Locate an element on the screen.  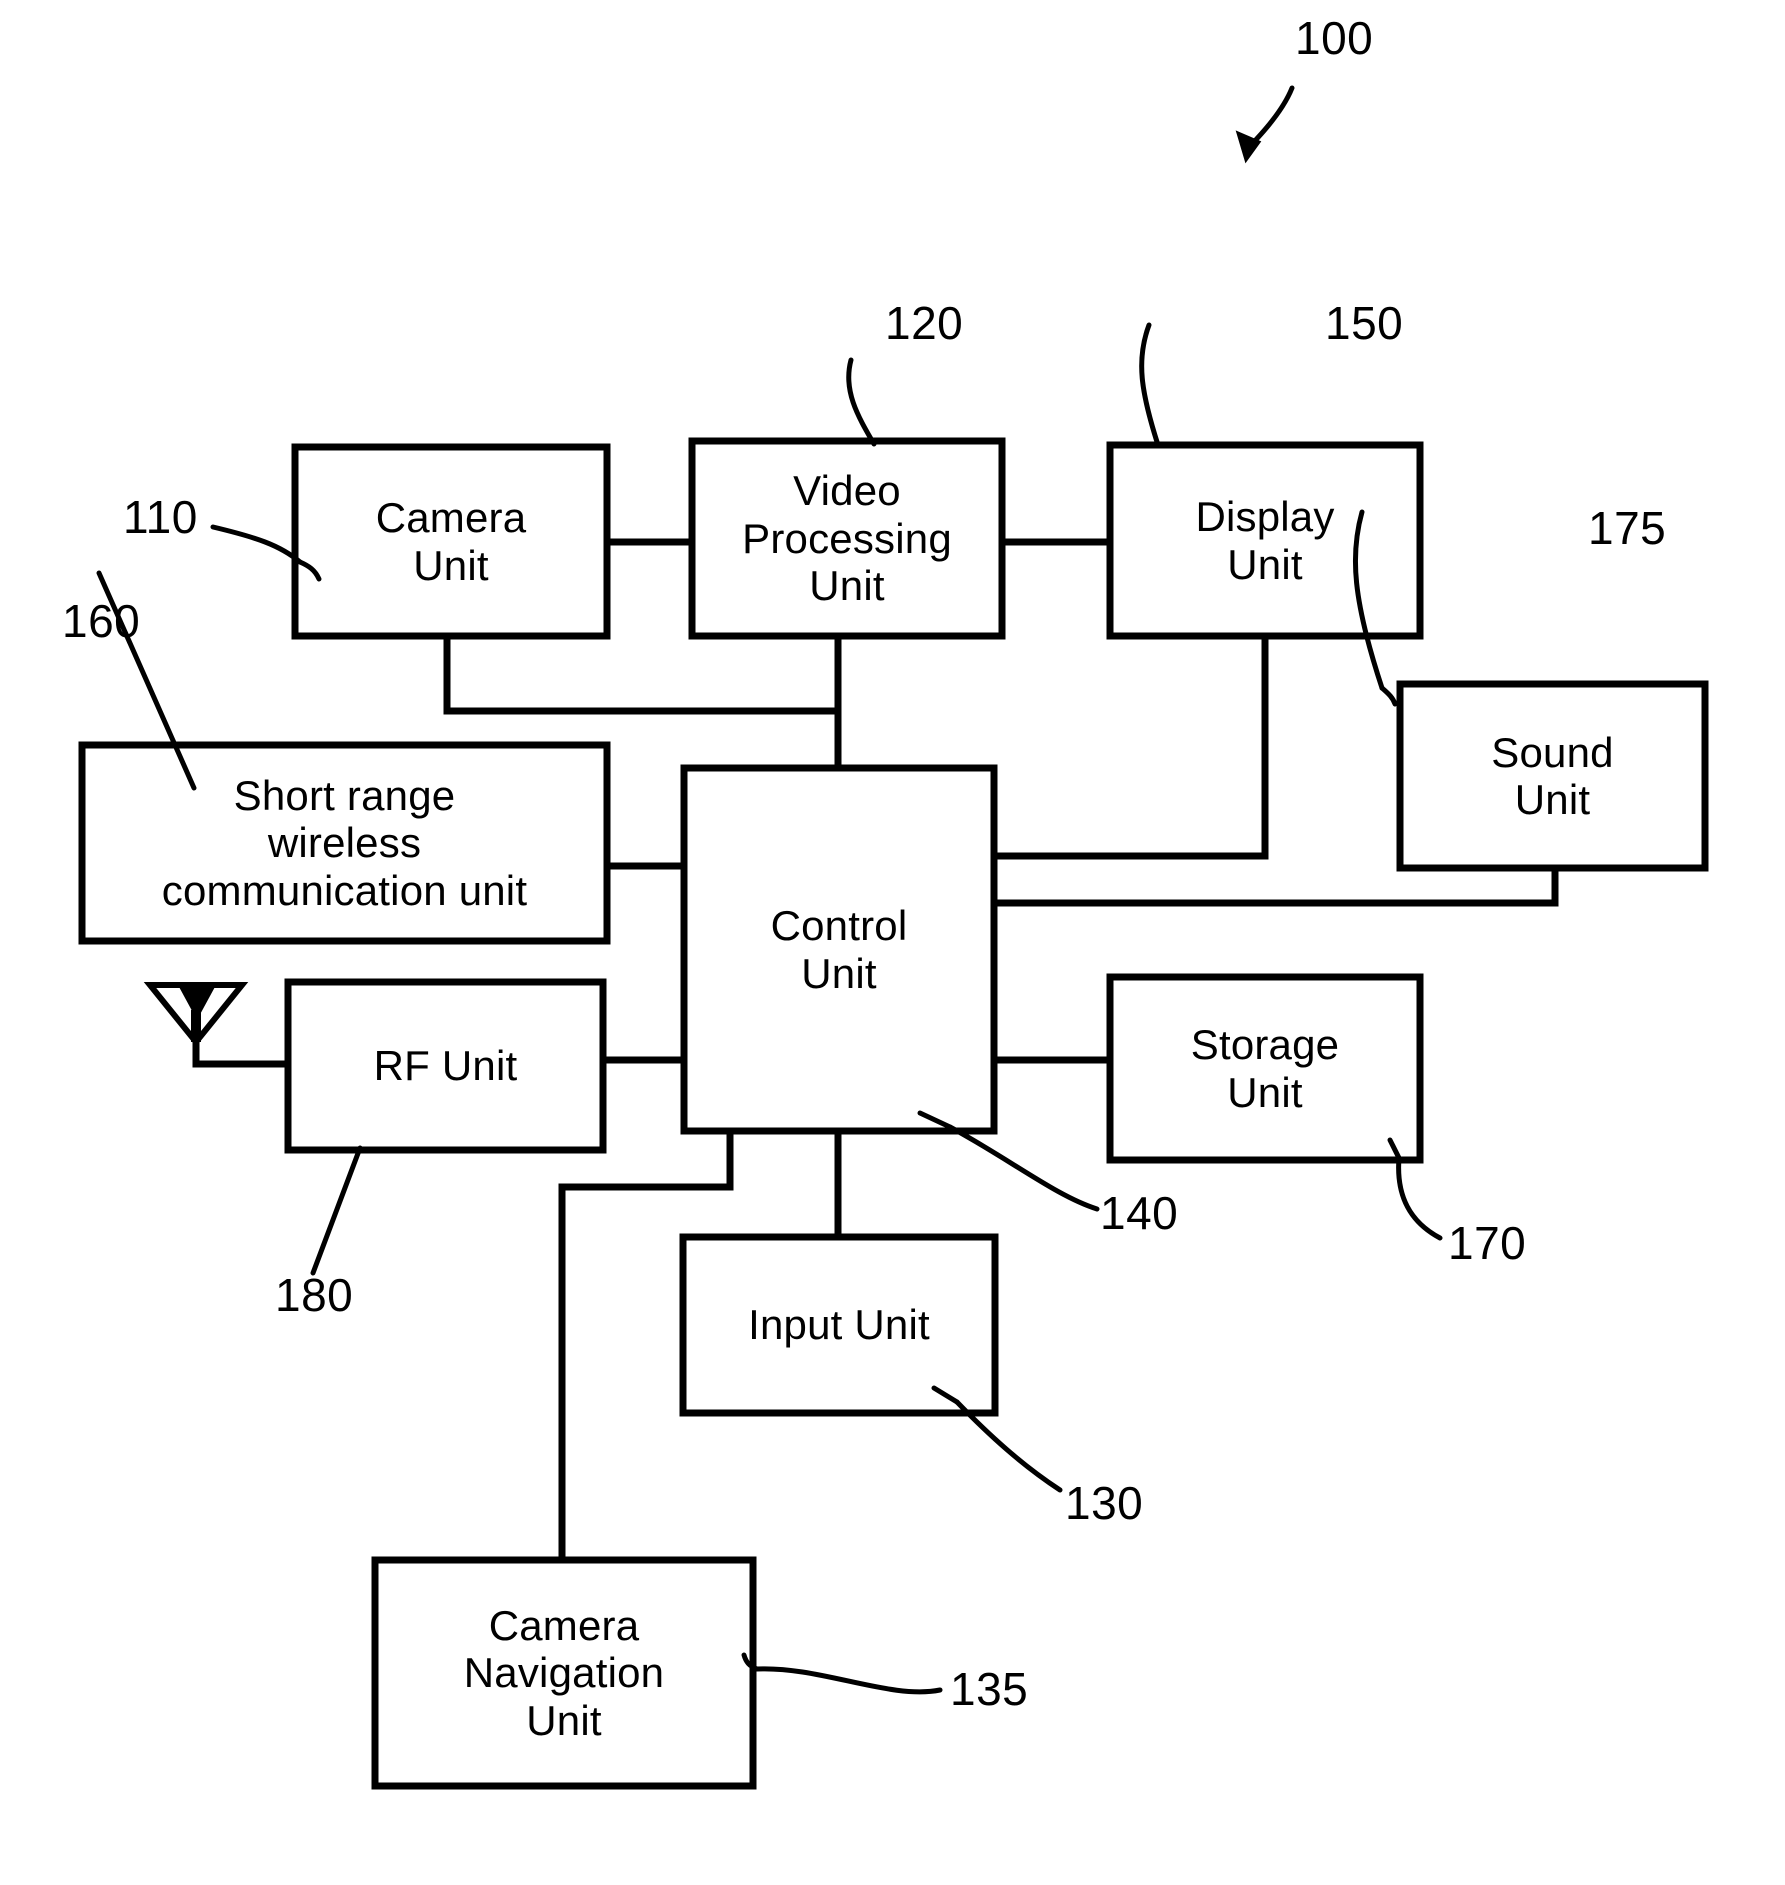
link-control-to-camera-navigation is located at coordinates (646, 1345).